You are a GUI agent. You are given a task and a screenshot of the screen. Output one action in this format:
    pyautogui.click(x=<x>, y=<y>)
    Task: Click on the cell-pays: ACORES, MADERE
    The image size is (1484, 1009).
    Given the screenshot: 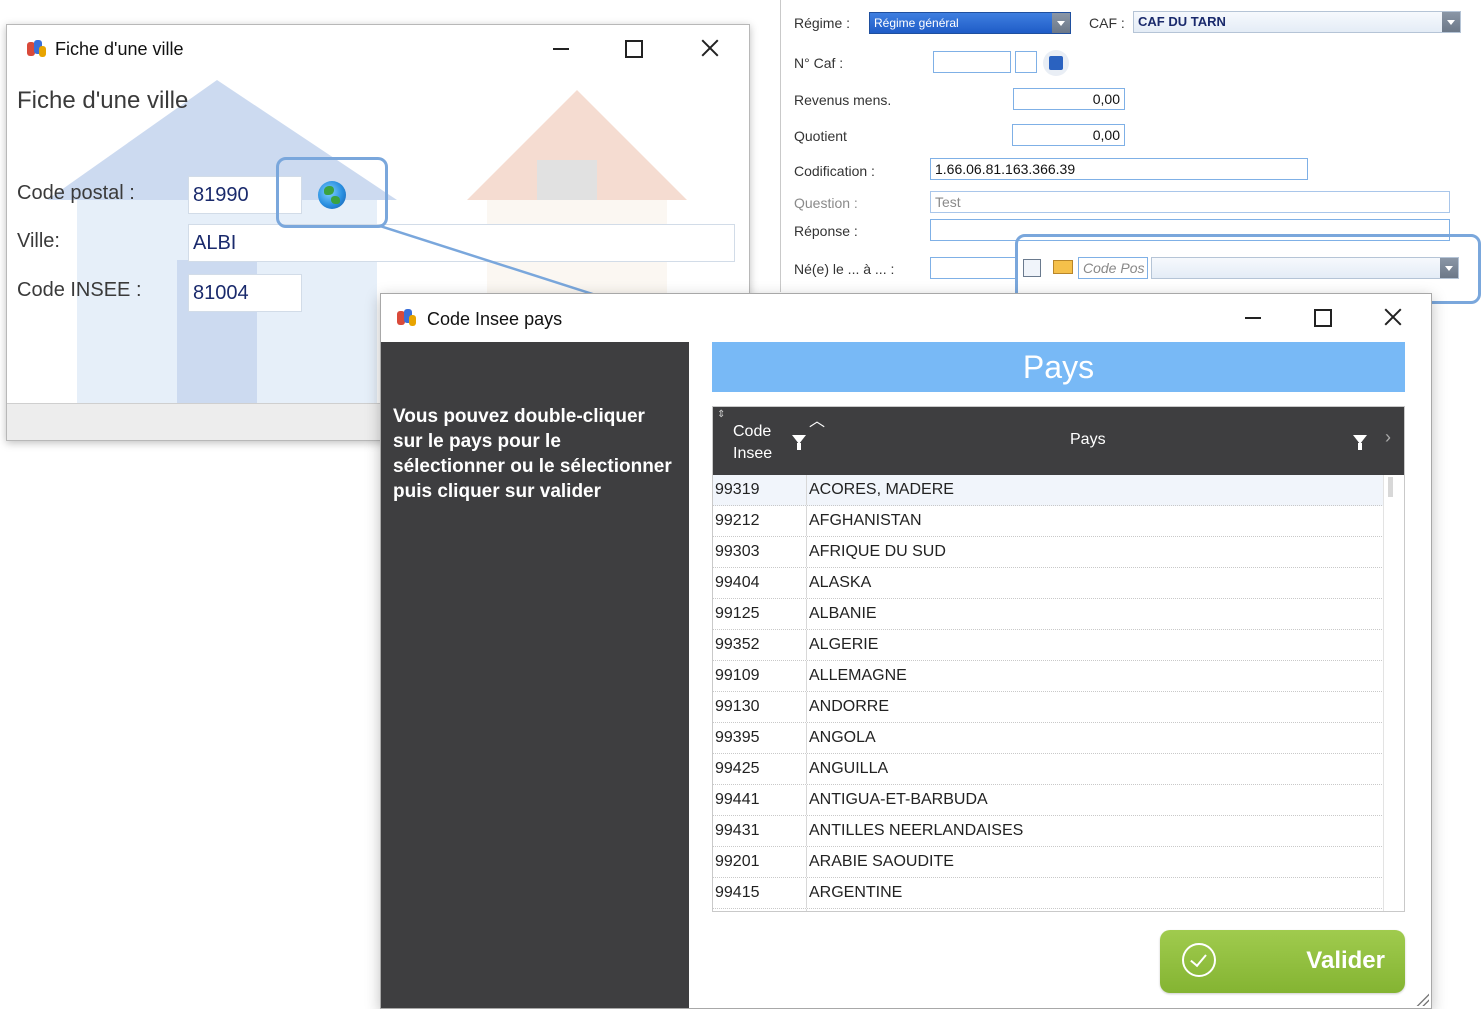 What is the action you would take?
    pyautogui.click(x=881, y=489)
    